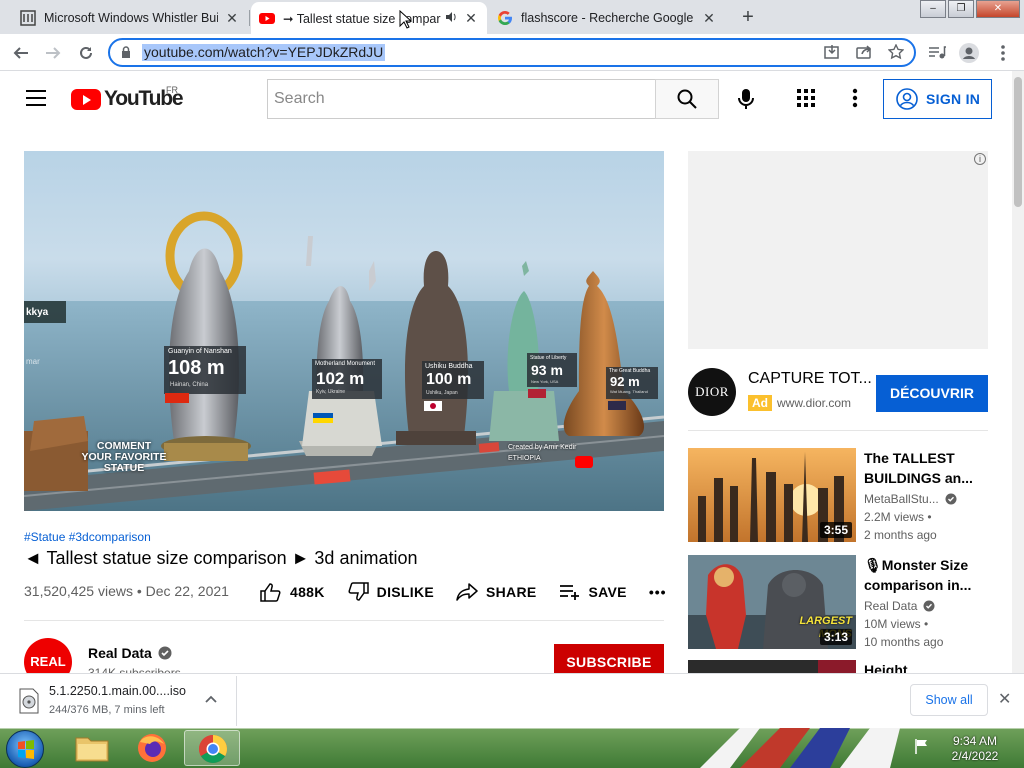 The height and width of the screenshot is (768, 1024). Describe the element at coordinates (267, 18) in the screenshot. I see `youtube-favicon-icon` at that location.